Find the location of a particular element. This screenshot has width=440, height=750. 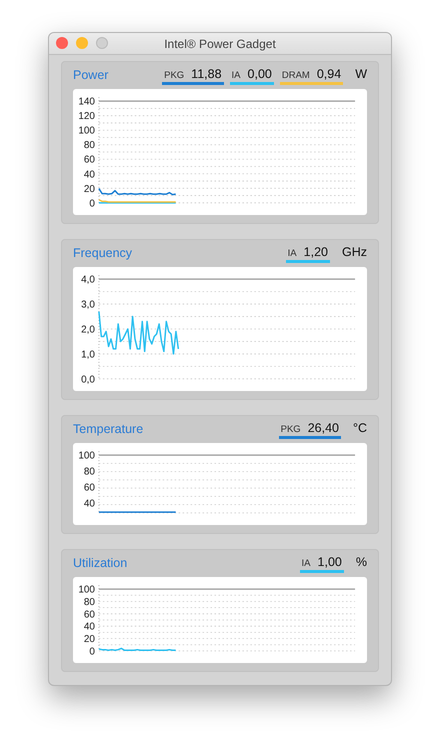

axis-label: 140 is located at coordinates (86, 102).